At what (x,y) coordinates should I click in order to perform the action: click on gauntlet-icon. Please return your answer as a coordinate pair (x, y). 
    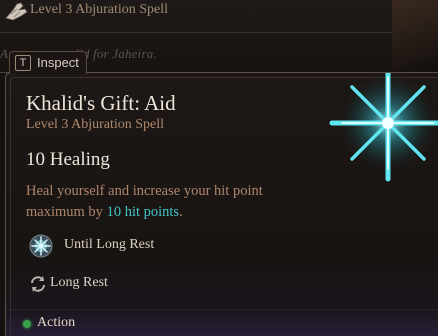
    Looking at the image, I should click on (16, 11).